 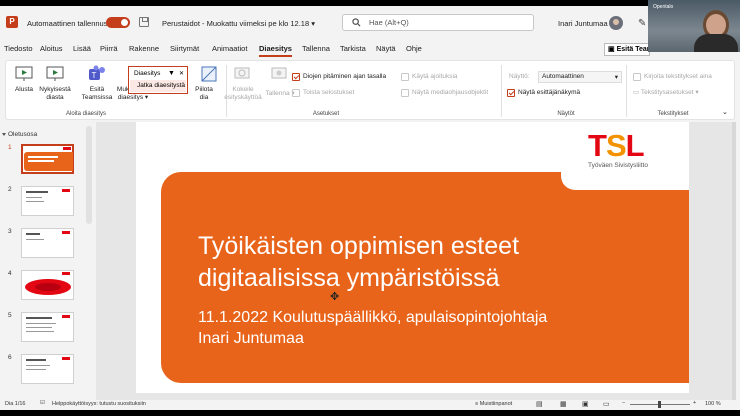 What do you see at coordinates (616, 145) in the screenshot?
I see `tsl-logo: TSL` at bounding box center [616, 145].